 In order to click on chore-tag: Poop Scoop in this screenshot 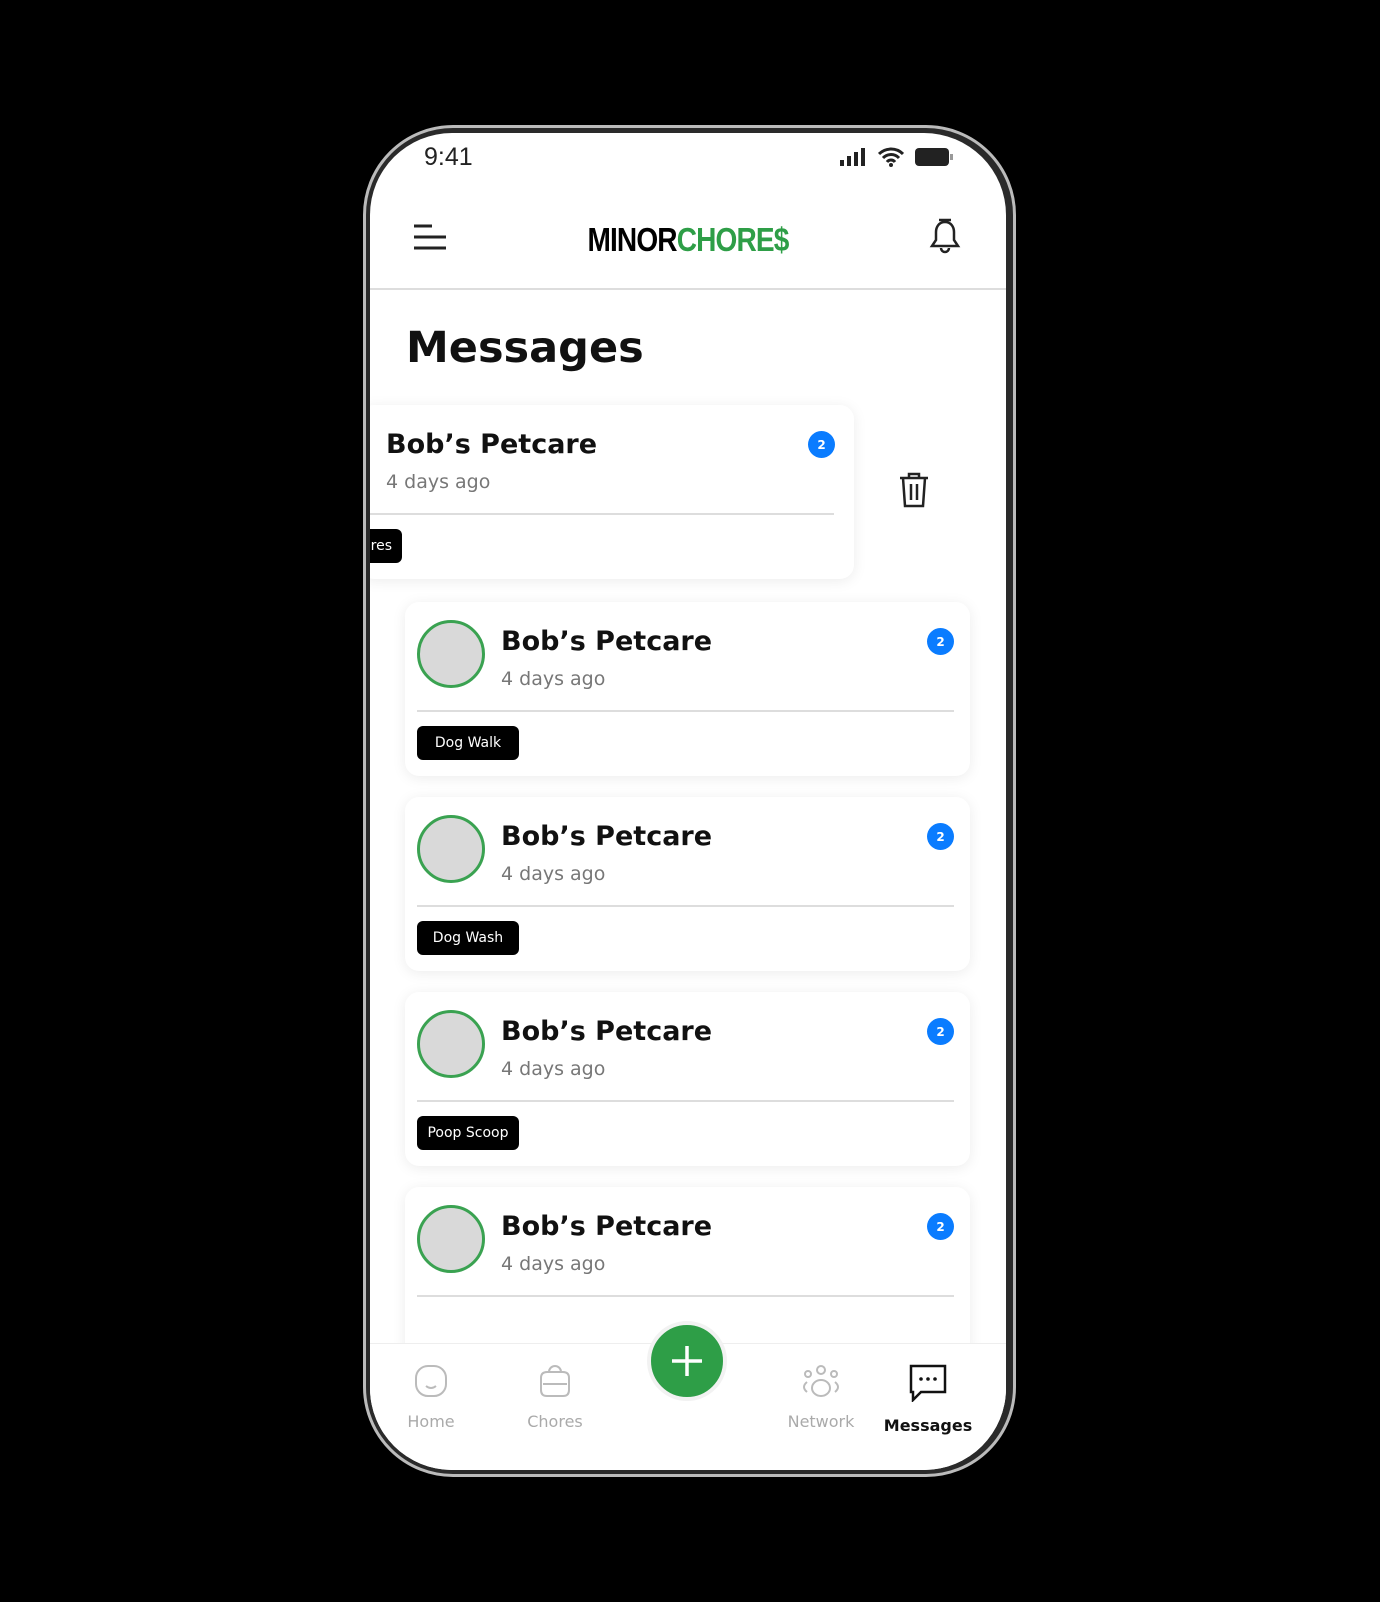, I will do `click(468, 1133)`.